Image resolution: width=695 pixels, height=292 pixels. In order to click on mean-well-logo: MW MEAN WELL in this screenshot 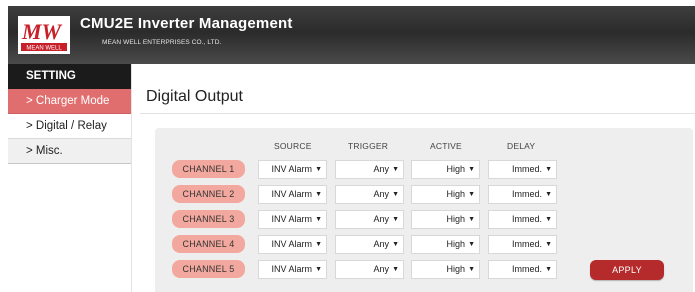, I will do `click(44, 35)`.